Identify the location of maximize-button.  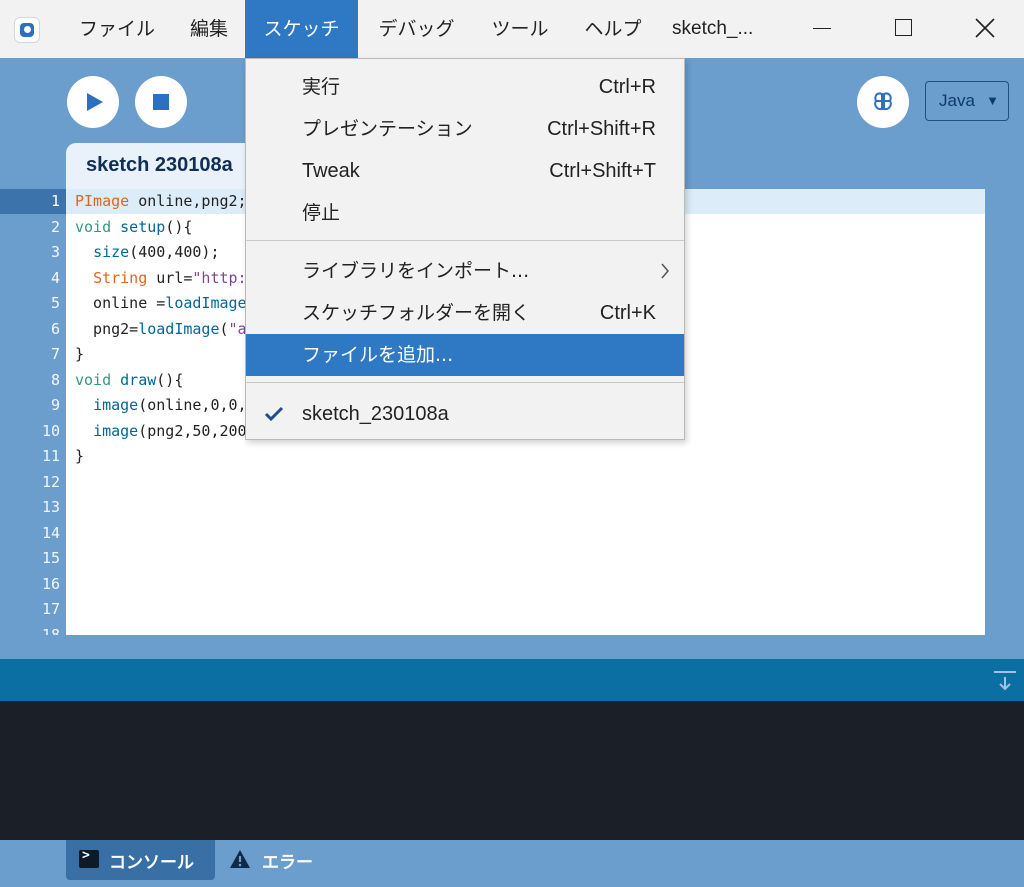
(903, 29).